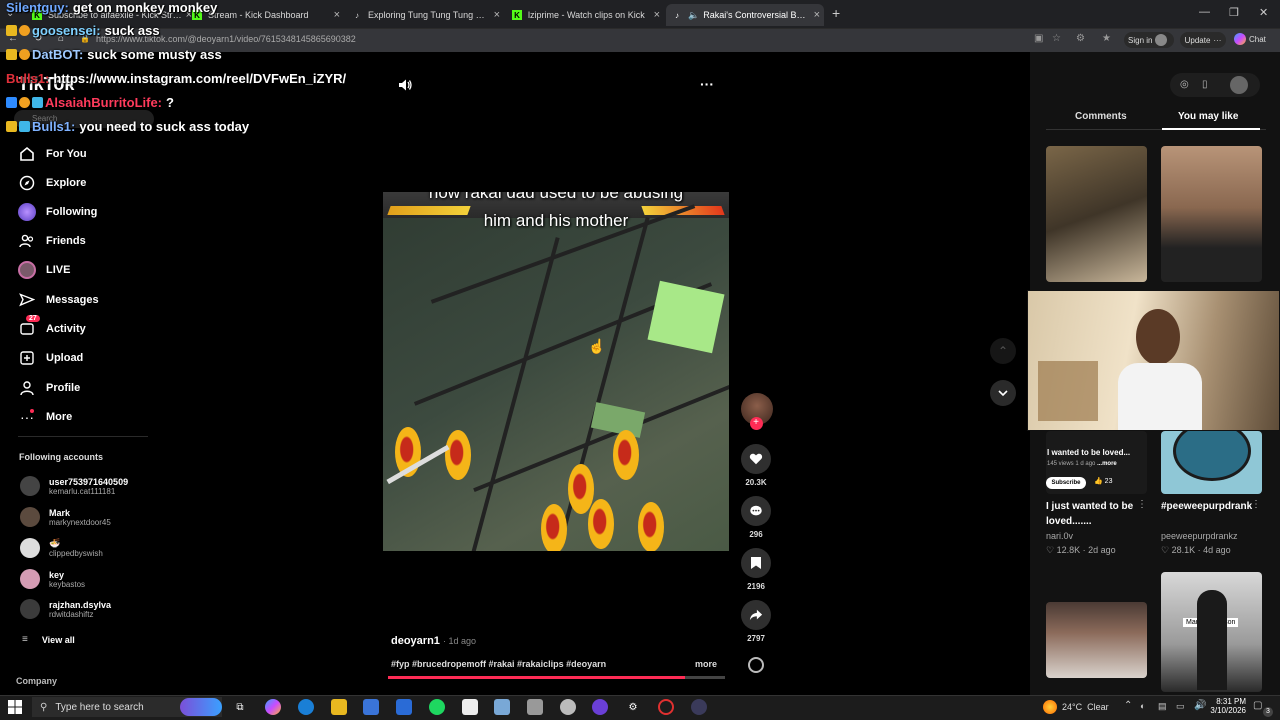 This screenshot has height=720, width=1280. What do you see at coordinates (49, 388) in the screenshot?
I see `nav-profile: Profile` at bounding box center [49, 388].